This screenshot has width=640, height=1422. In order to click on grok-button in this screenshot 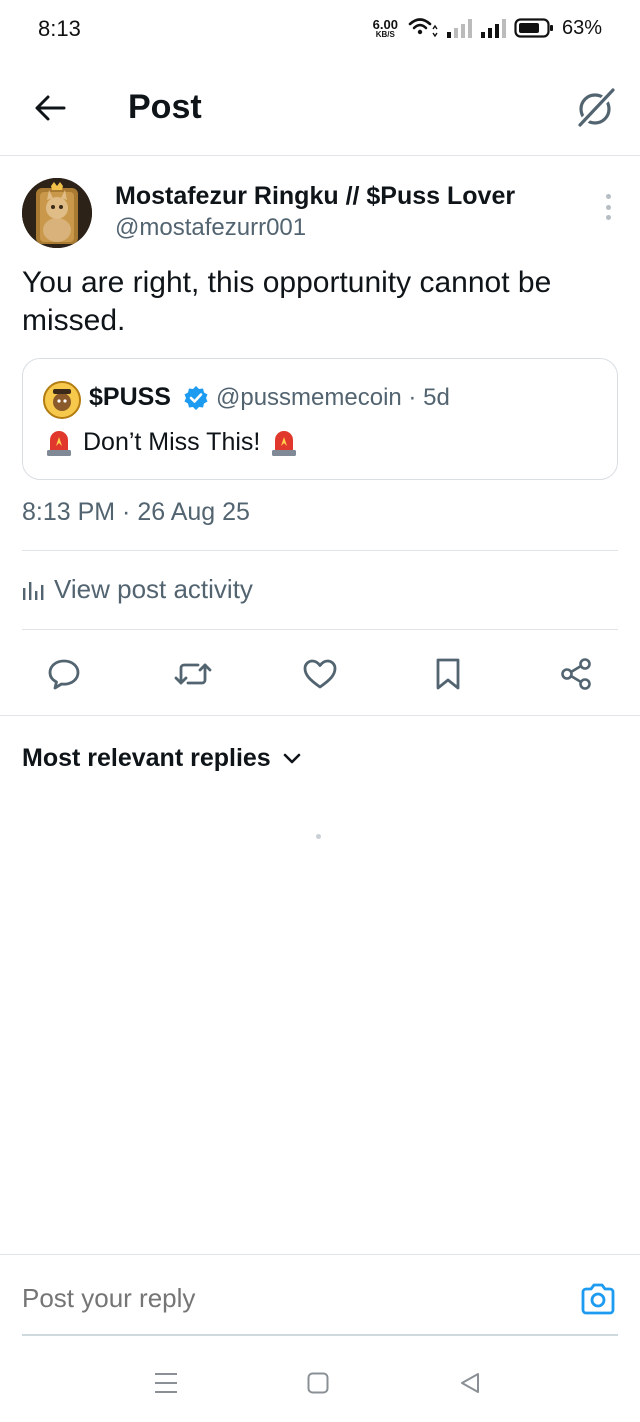, I will do `click(596, 108)`.